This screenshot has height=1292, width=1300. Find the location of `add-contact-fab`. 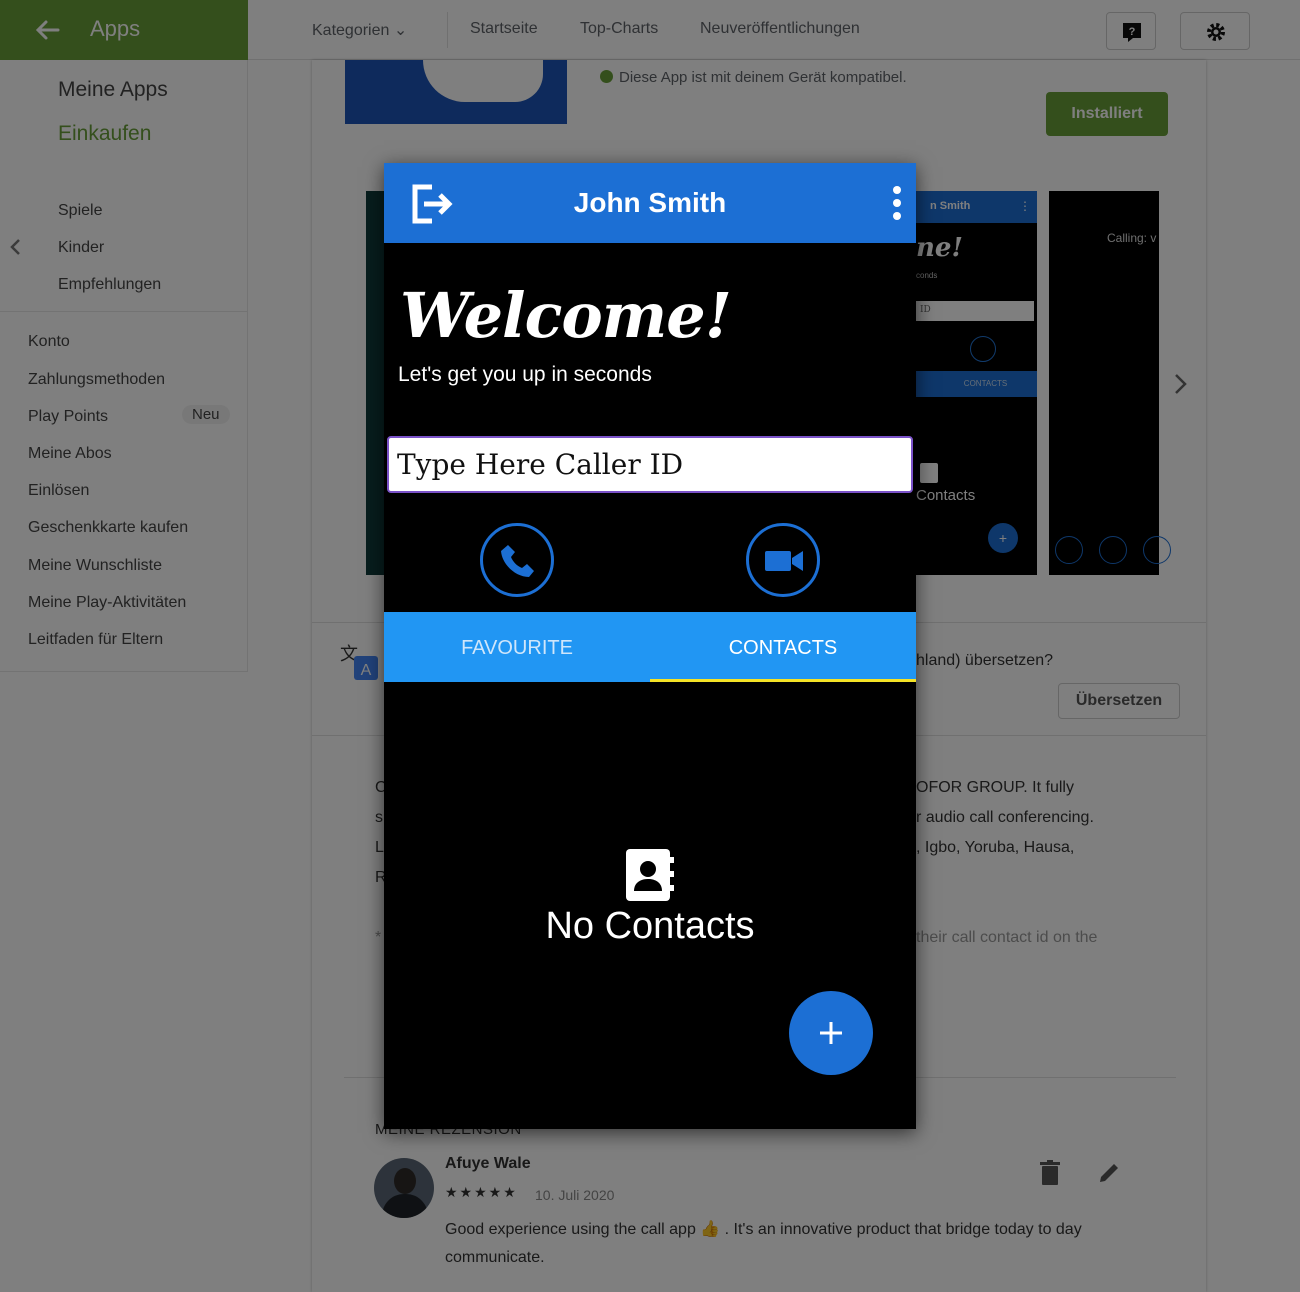

add-contact-fab is located at coordinates (831, 1033).